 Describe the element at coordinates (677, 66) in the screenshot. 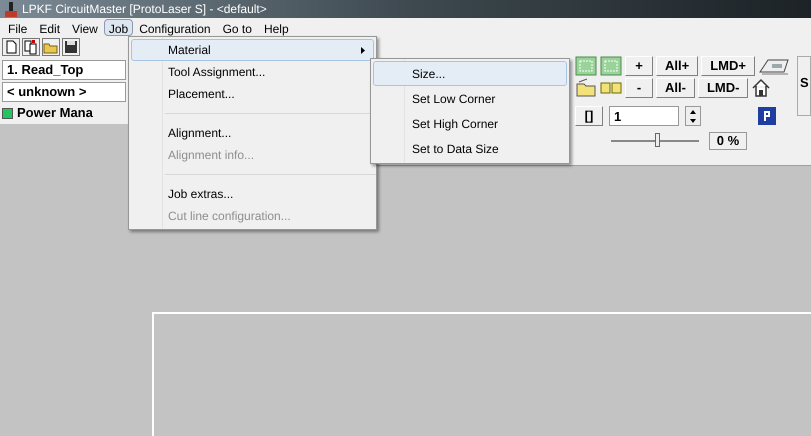

I see `toolbar-button: All+` at that location.